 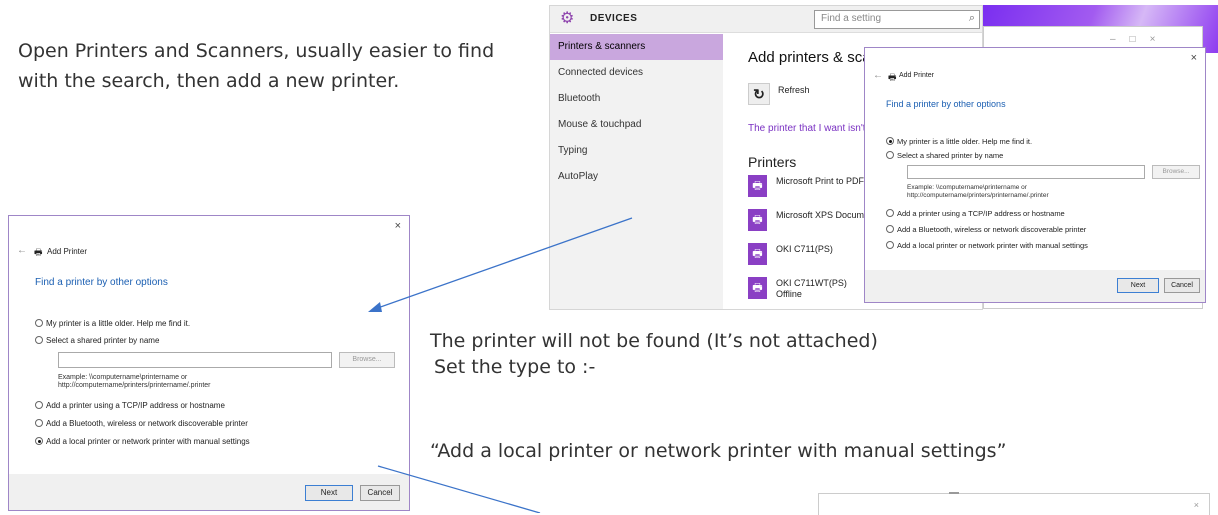 I want to click on arrow-line-to-next, so click(x=459, y=489).